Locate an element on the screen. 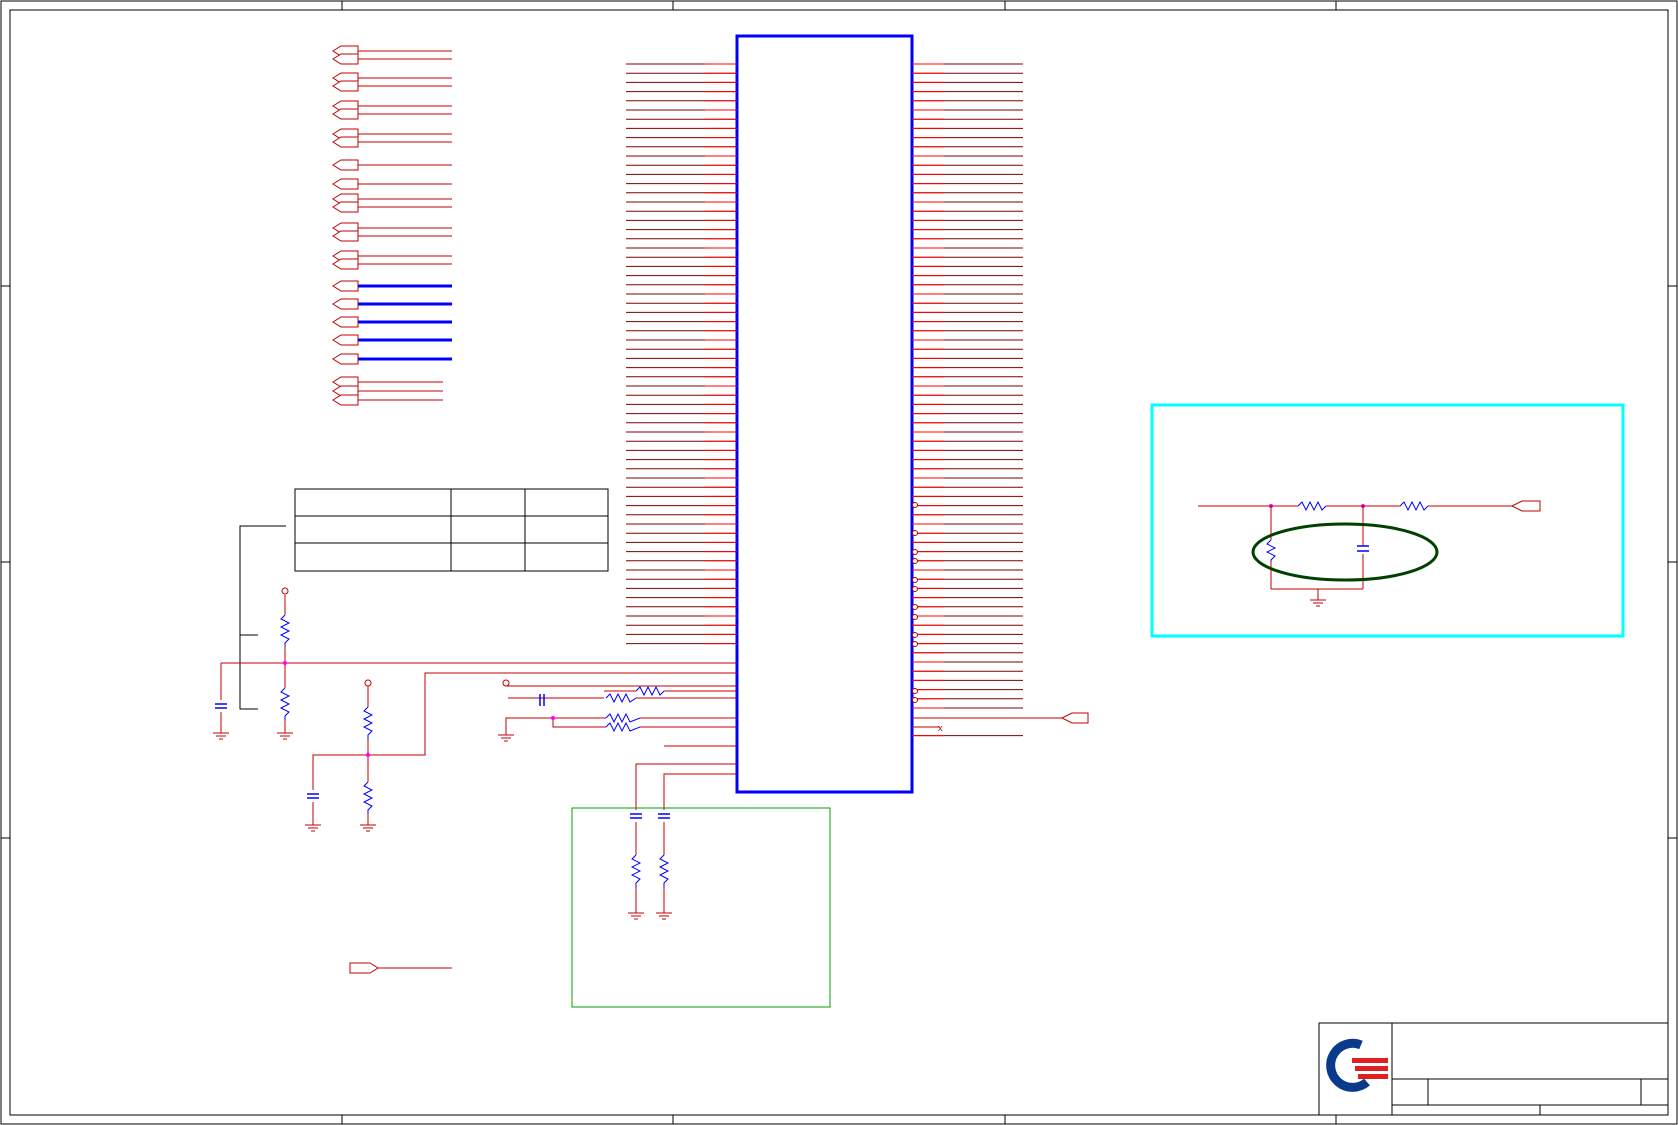 The image size is (1678, 1125). table-bracket is located at coordinates (262, 617).